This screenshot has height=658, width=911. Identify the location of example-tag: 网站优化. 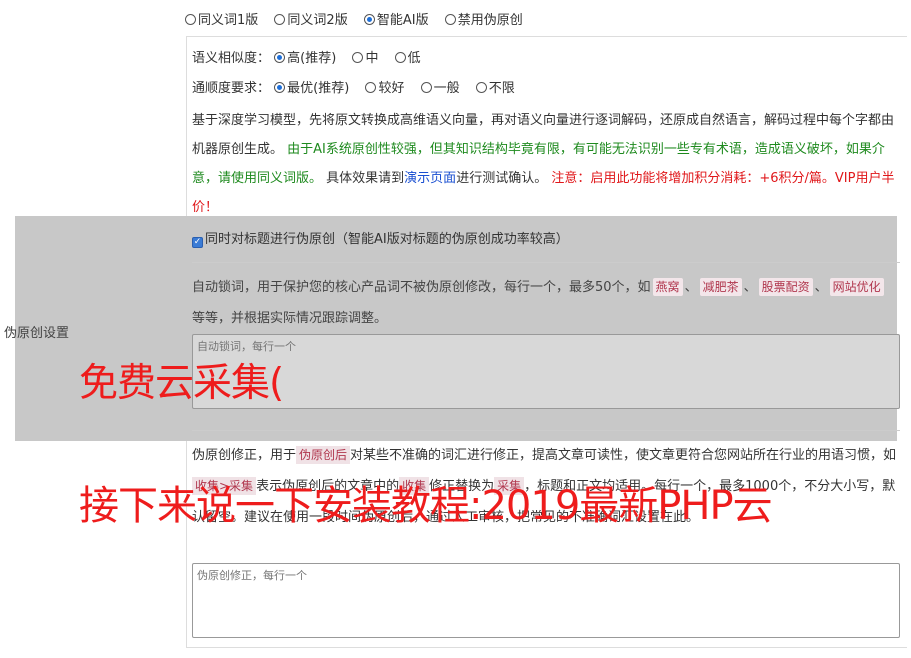
(856, 287).